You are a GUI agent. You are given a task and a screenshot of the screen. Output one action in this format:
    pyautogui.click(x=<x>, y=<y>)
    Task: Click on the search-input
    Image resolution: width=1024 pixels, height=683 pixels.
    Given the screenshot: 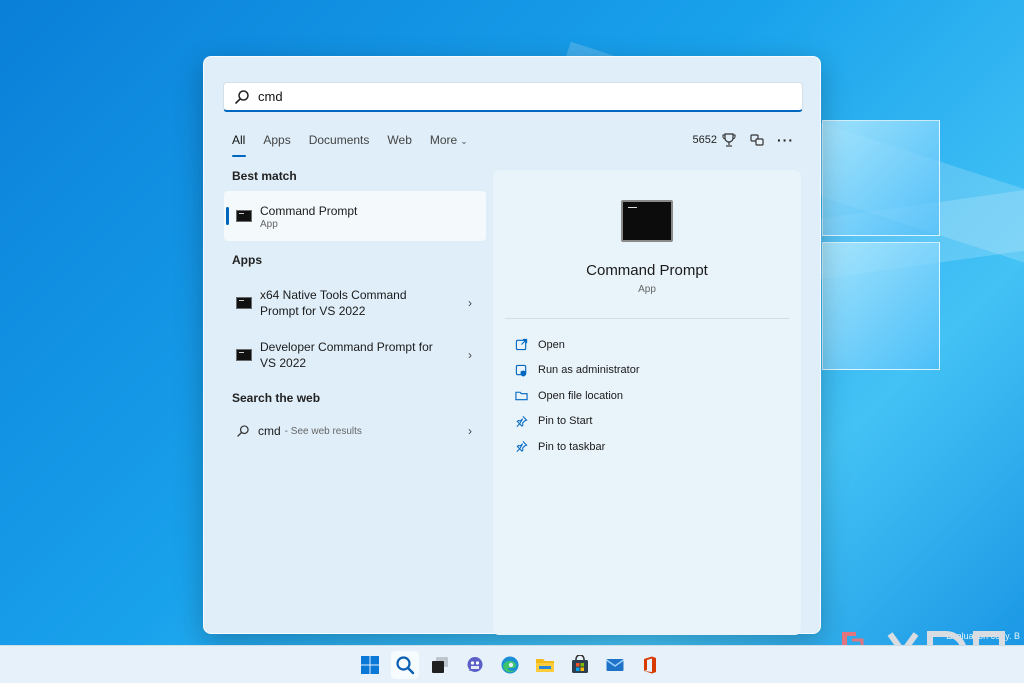 What is the action you would take?
    pyautogui.click(x=508, y=96)
    